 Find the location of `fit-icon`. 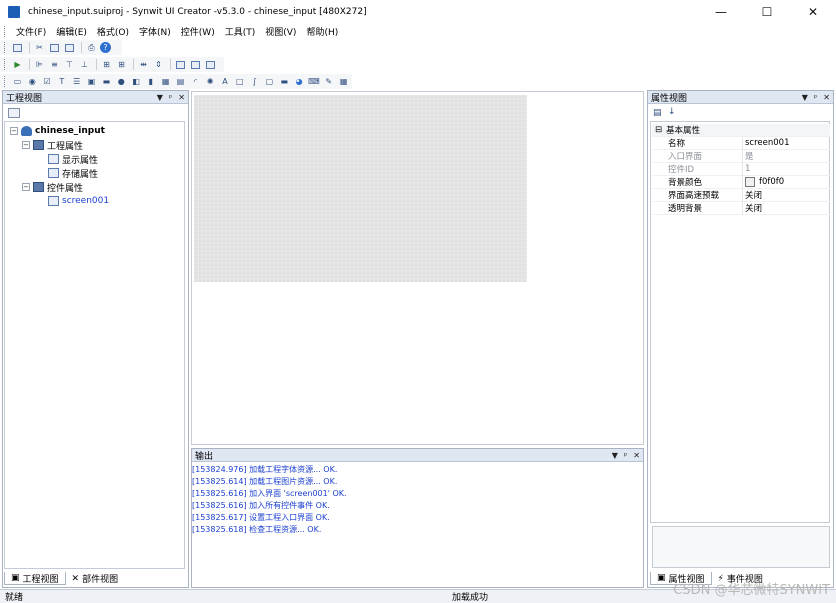

fit-icon is located at coordinates (210, 64).